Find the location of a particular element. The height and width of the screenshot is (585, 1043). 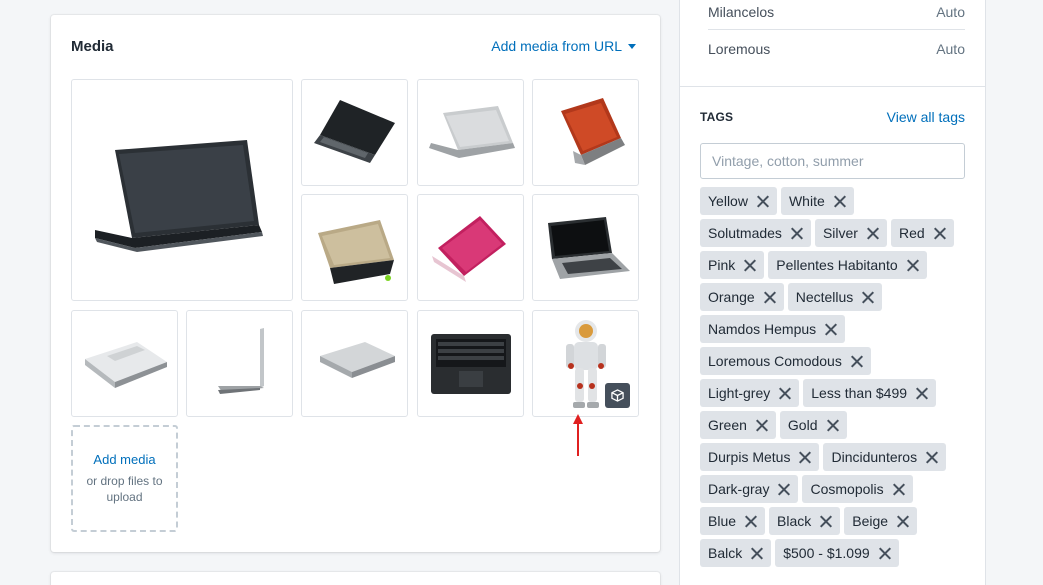

tag-chip: Green is located at coordinates (738, 425).